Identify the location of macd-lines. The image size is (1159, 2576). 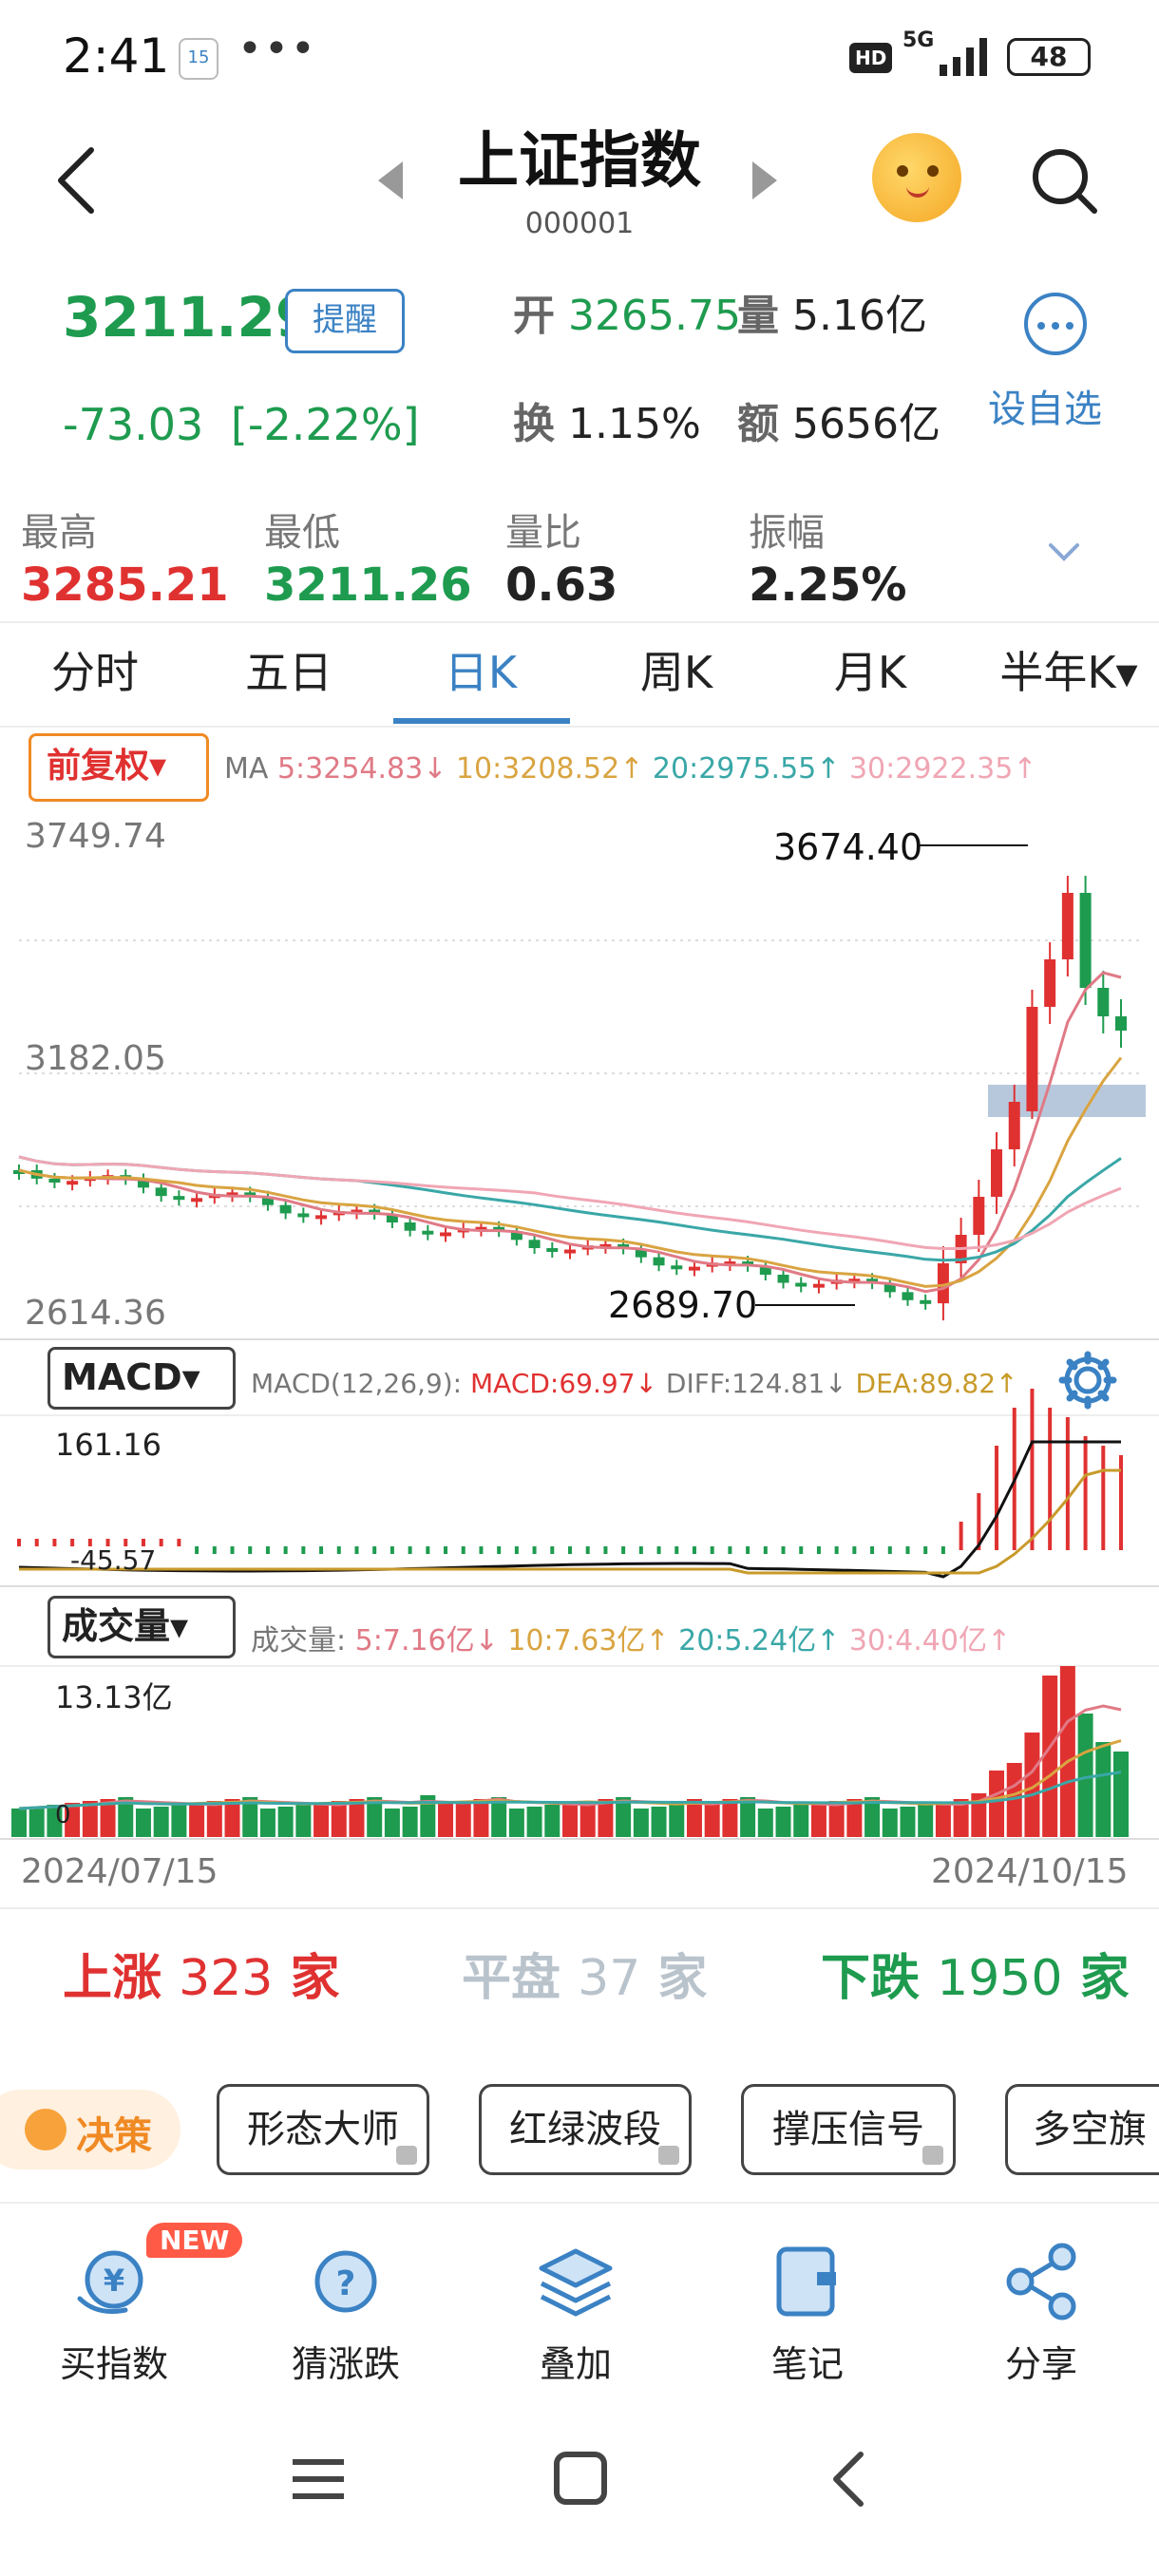
(569, 1509).